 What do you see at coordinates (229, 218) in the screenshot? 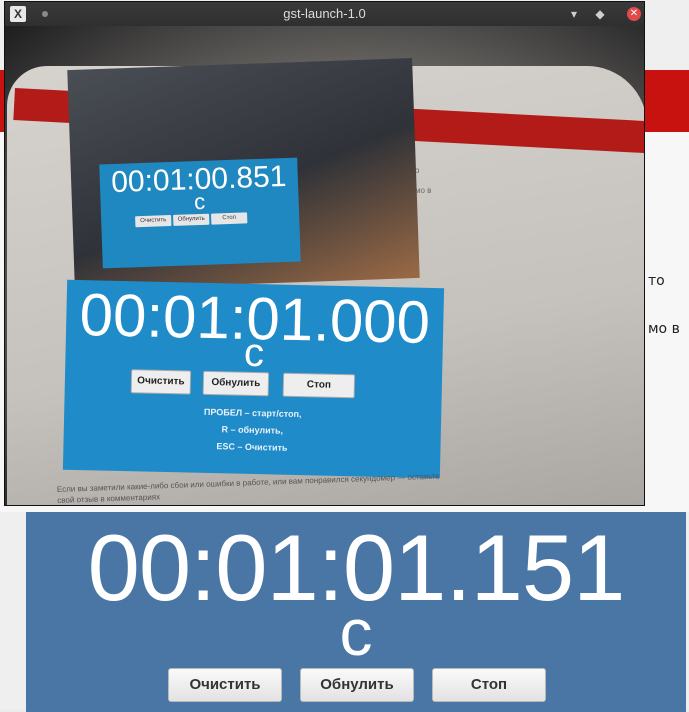
I see `feed-inner-stop-button: Стоп` at bounding box center [229, 218].